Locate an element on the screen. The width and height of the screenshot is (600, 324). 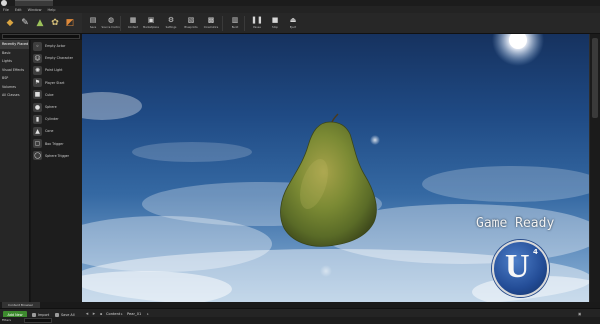
toolbar-label: Marketplace is located at coordinates (151, 27).